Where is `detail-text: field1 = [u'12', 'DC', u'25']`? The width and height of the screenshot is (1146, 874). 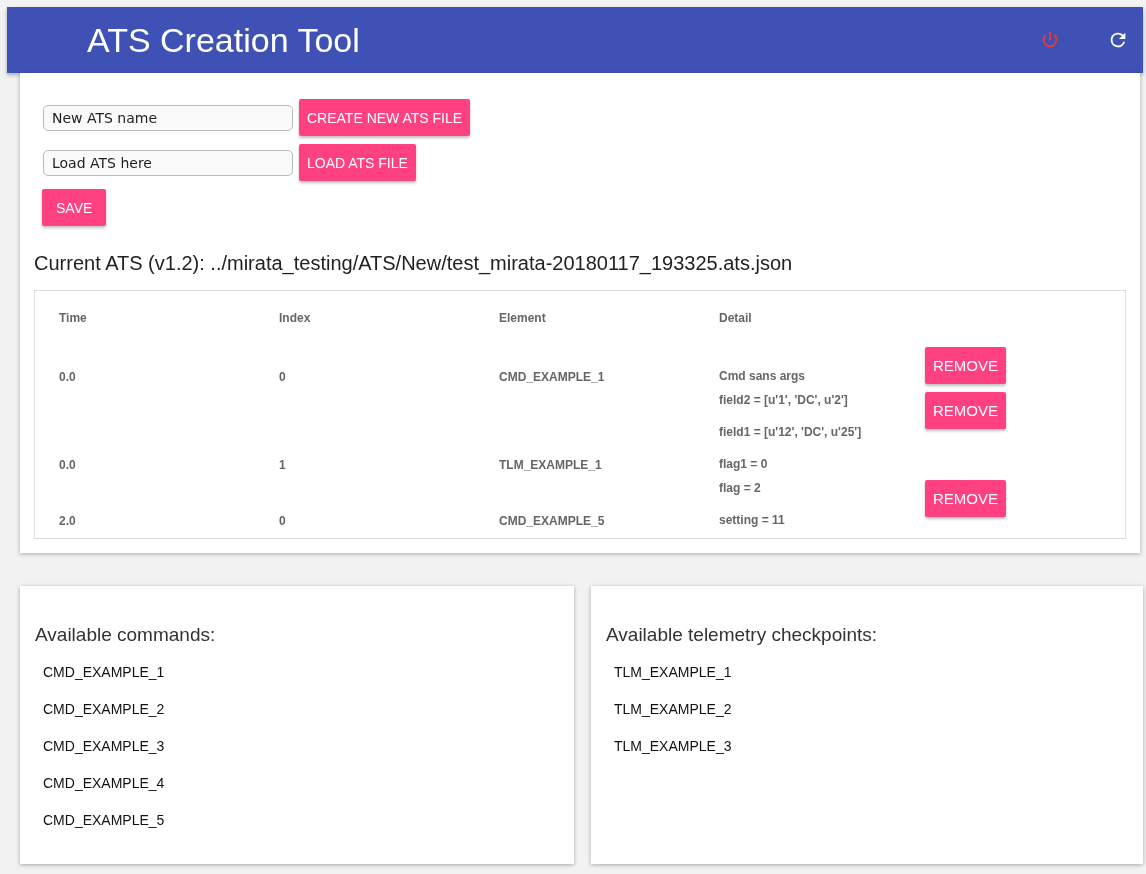
detail-text: field1 = [u'12', 'DC', u'25'] is located at coordinates (791, 432).